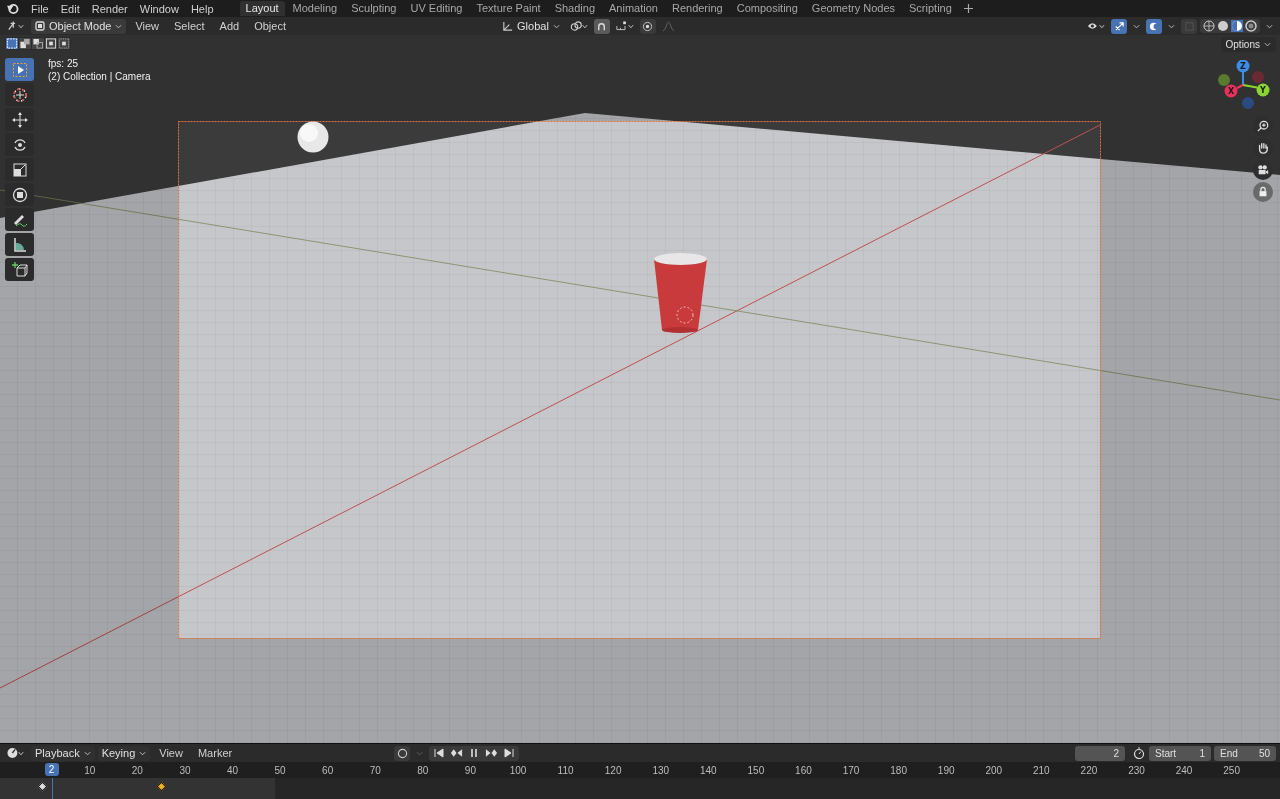  Describe the element at coordinates (1189, 26) in the screenshot. I see `xray-toggle-icon` at that location.